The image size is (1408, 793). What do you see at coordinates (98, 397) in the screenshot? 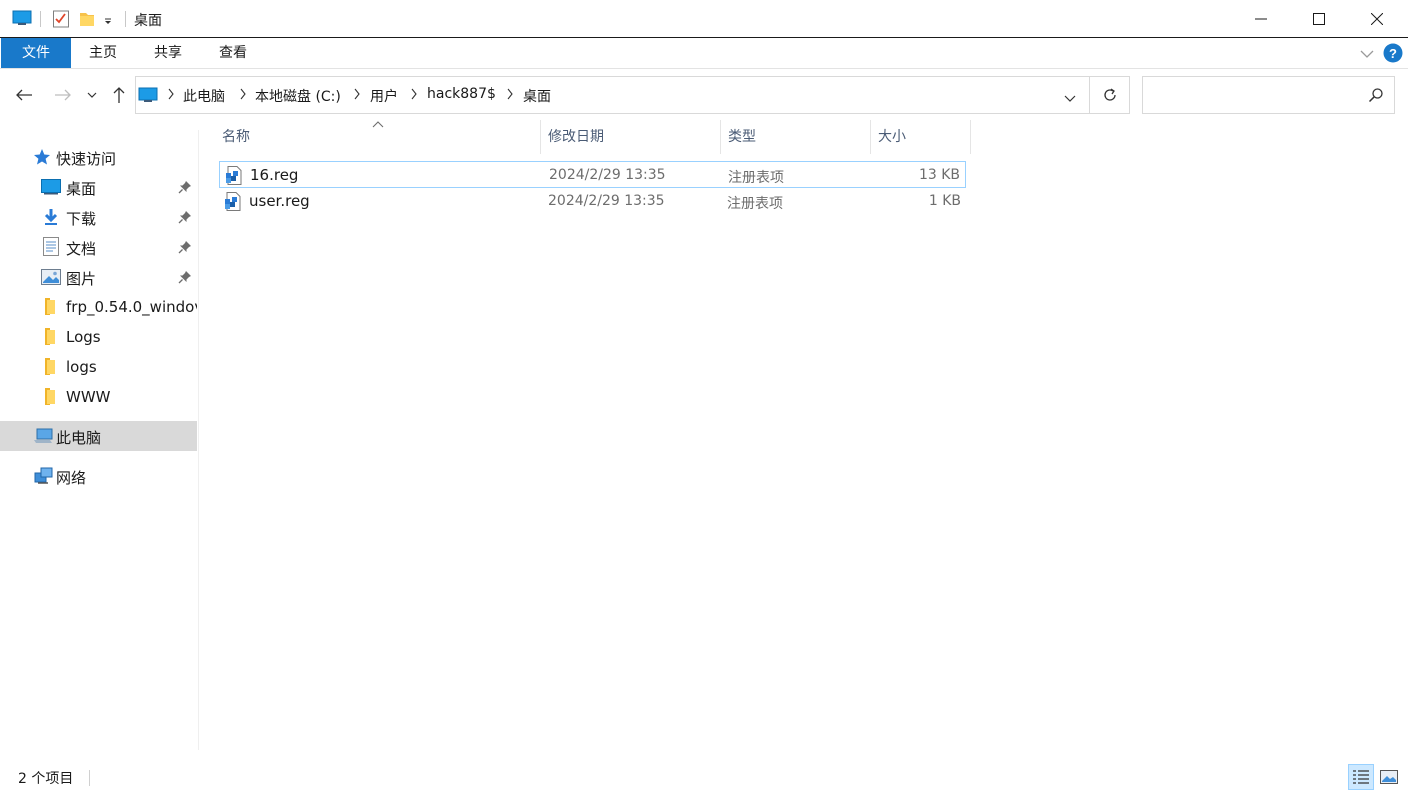
I see `sidebar-item-www: WWW` at bounding box center [98, 397].